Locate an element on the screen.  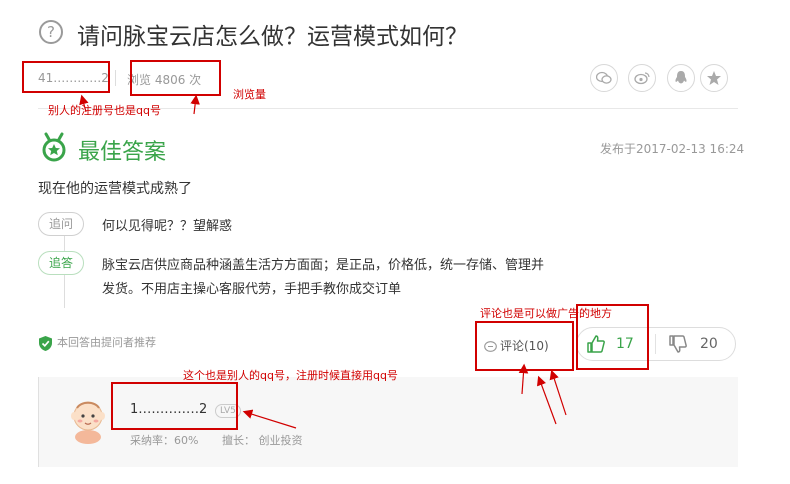
annotation-box-answerer is located at coordinates (174, 406).